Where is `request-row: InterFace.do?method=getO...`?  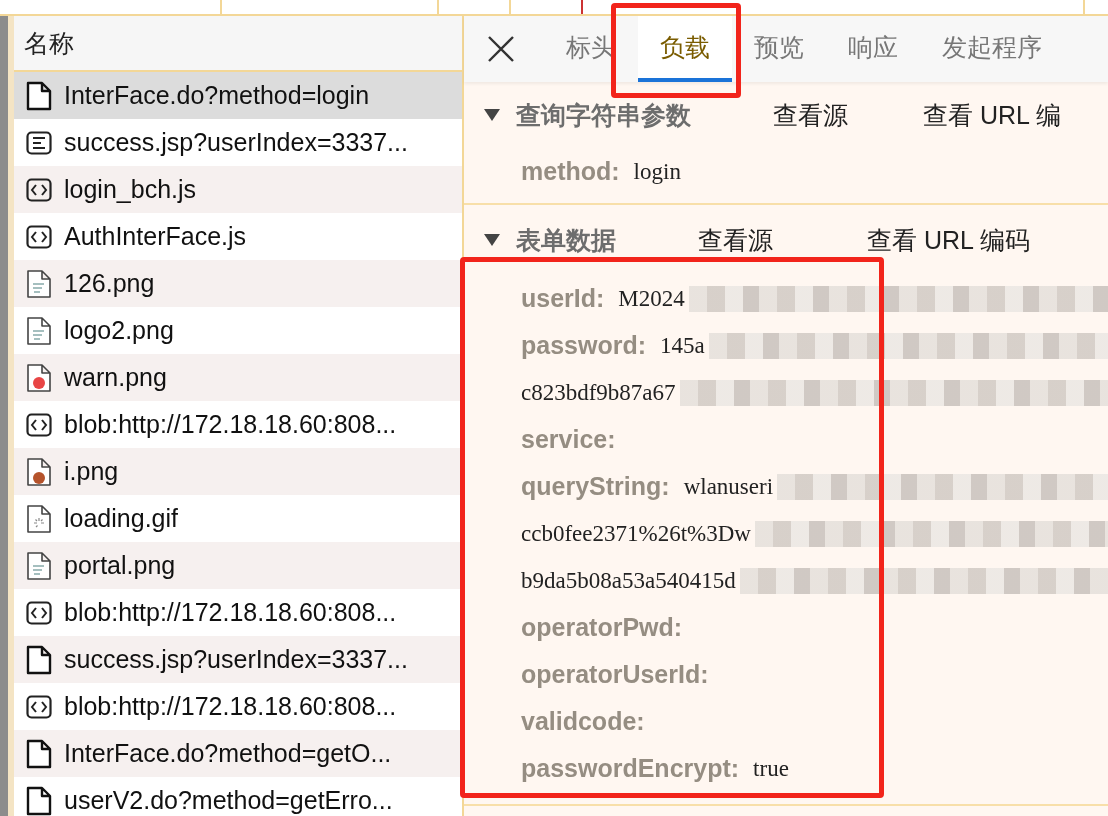
request-row: InterFace.do?method=getO... is located at coordinates (238, 753).